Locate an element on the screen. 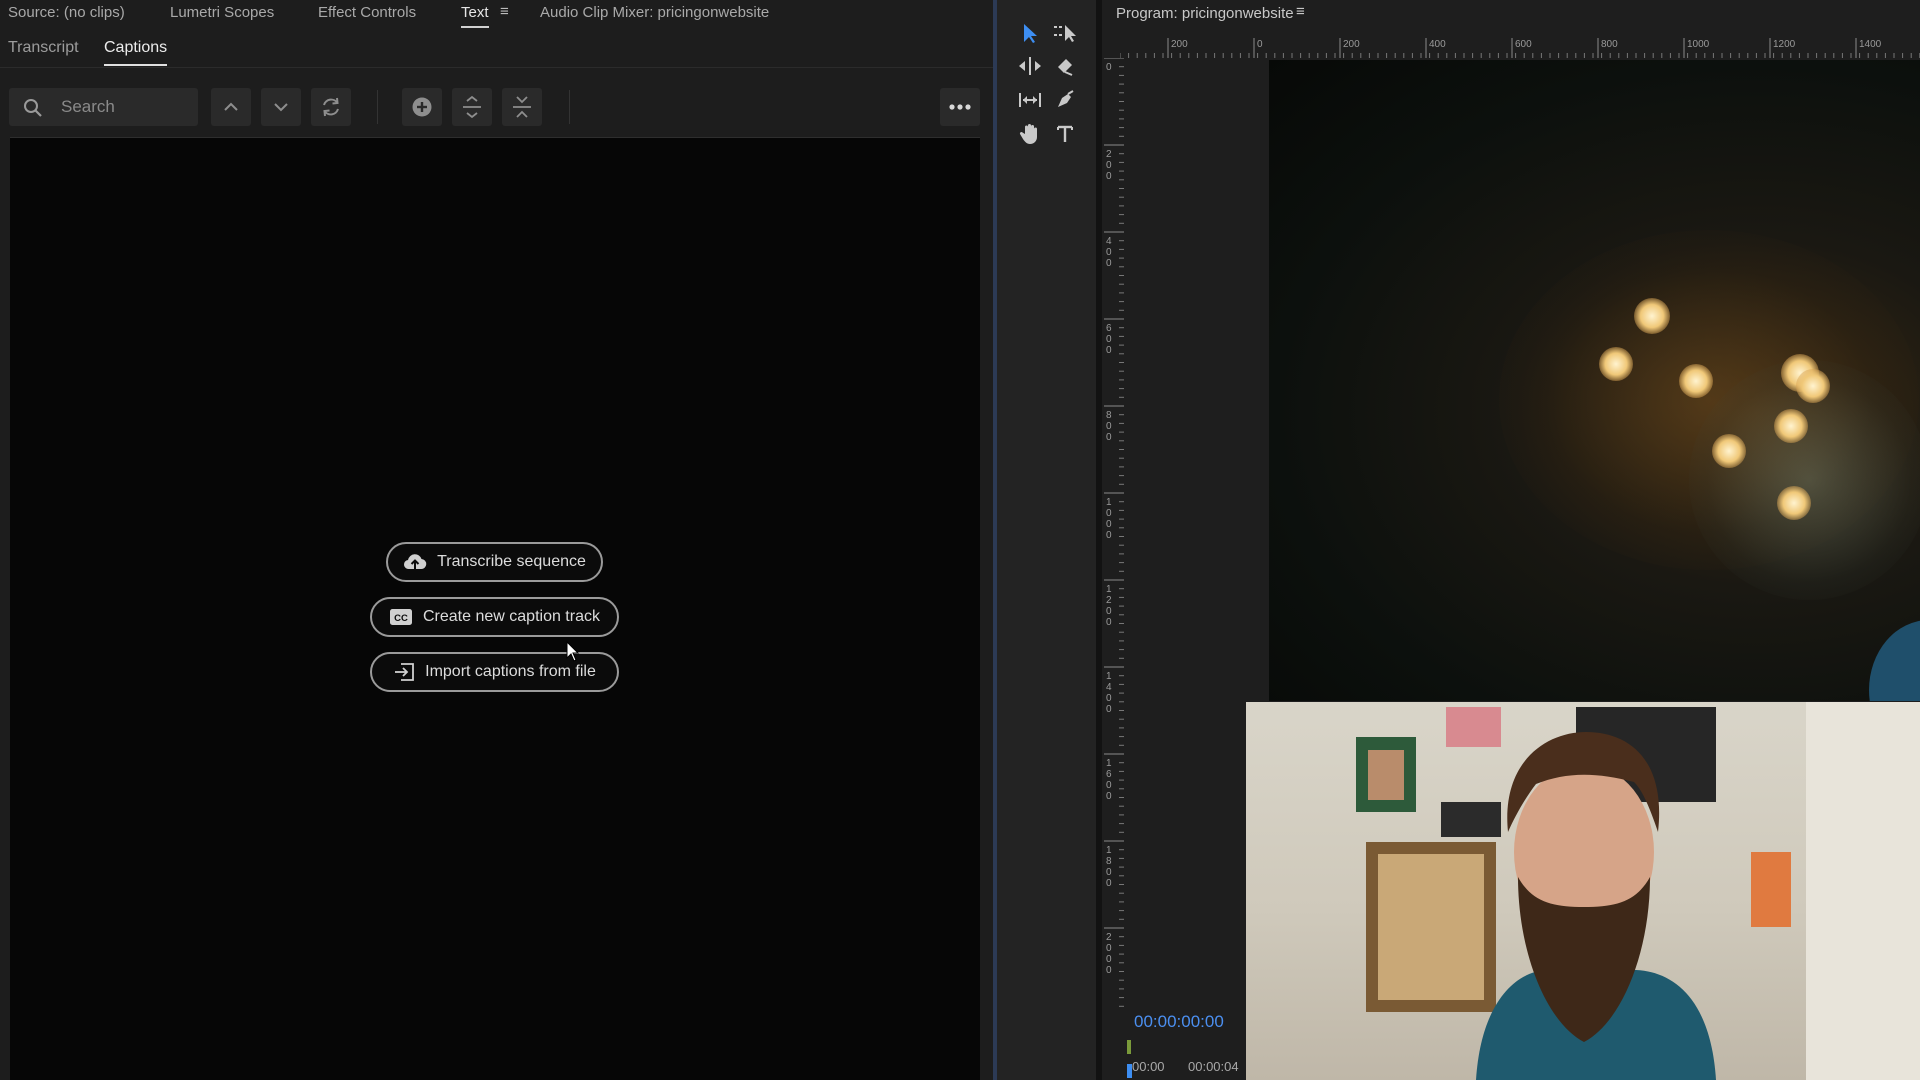 This screenshot has height=1080, width=1920. tab-transcript: Transcript is located at coordinates (43, 48).